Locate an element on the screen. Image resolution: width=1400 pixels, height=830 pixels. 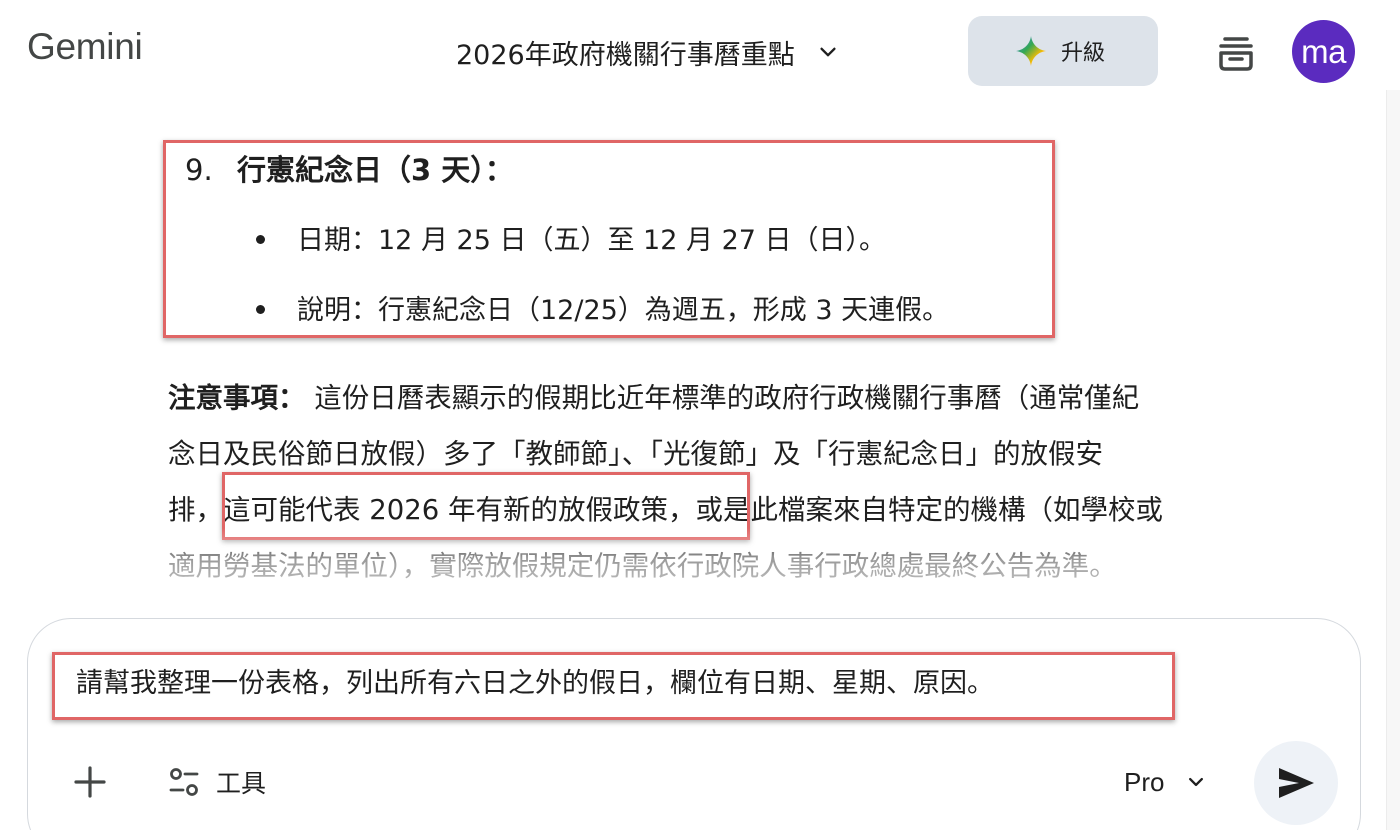
note-label: 注意事項： is located at coordinates (237, 398).